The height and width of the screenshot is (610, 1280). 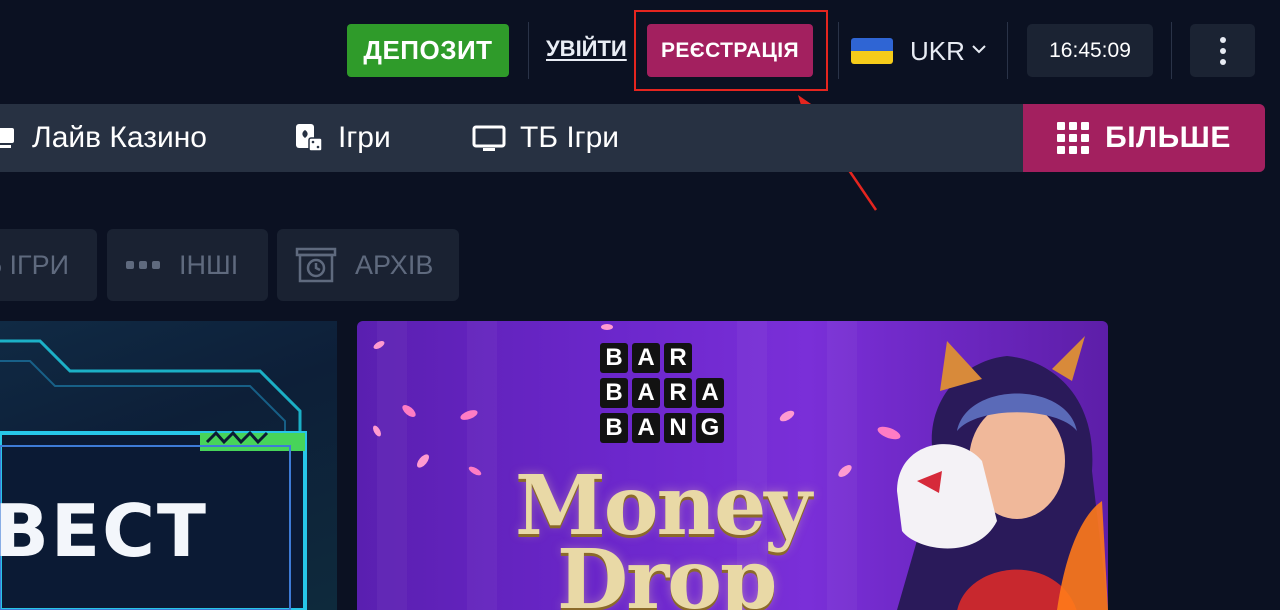 I want to click on archive-clock-icon, so click(x=316, y=265).